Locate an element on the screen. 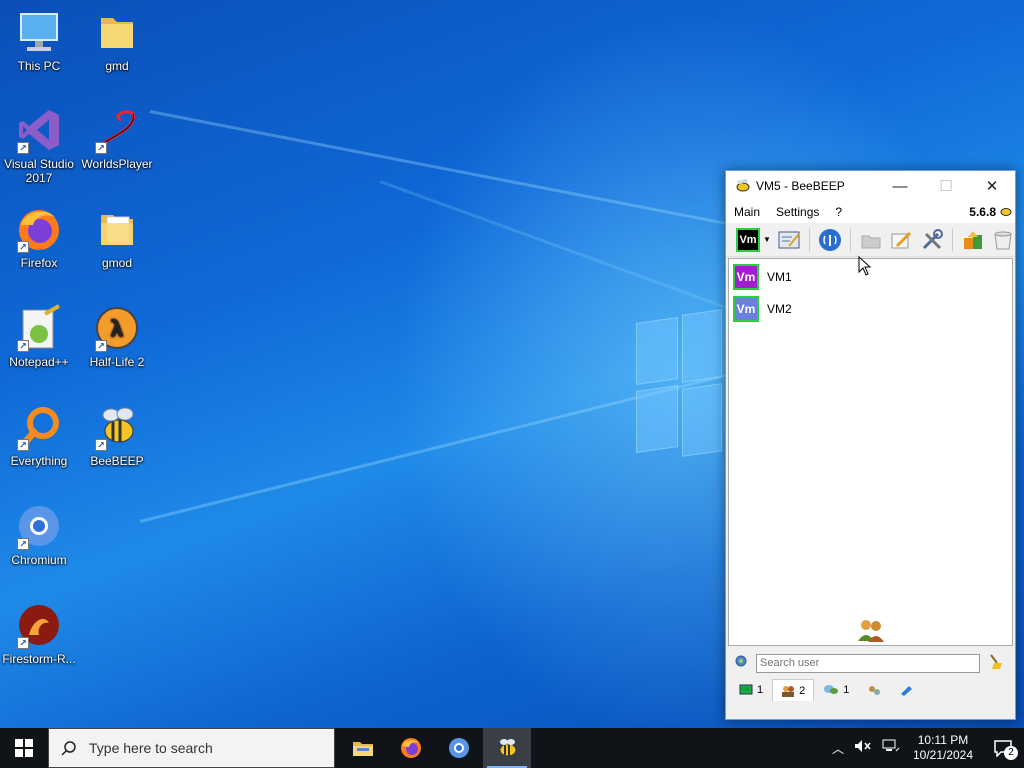 The image size is (1024, 768). tab-chats: 1 is located at coordinates (751, 690).